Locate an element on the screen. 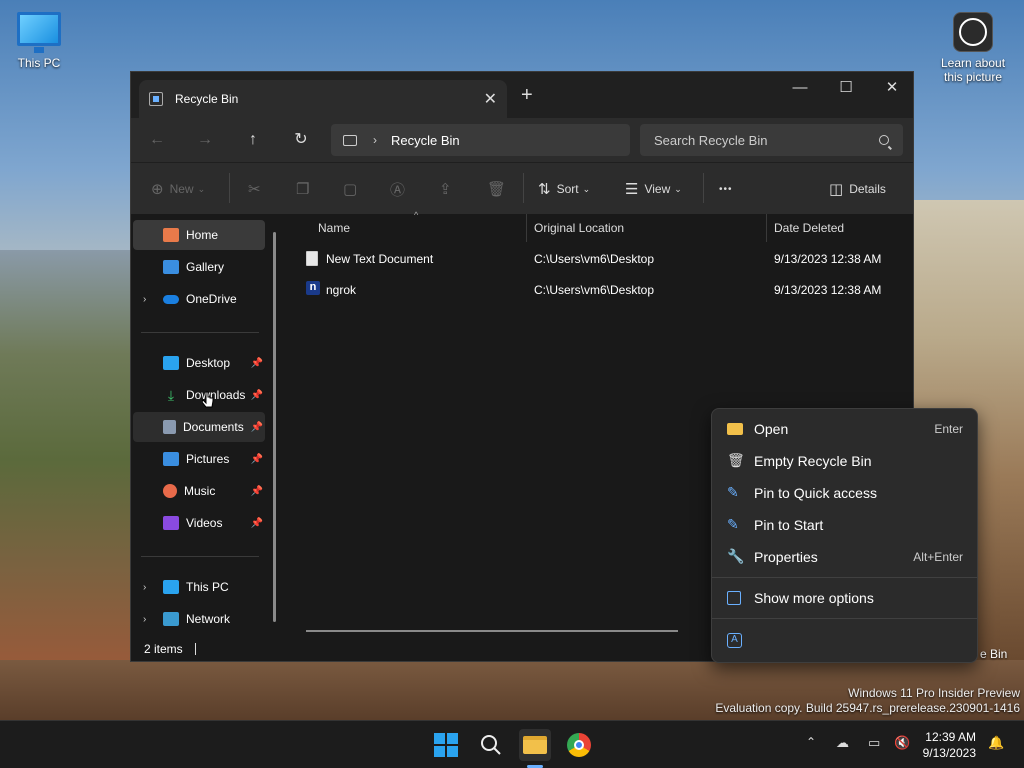 The width and height of the screenshot is (1024, 768). nav-item-downloads: ⤓ Downloads 📌 is located at coordinates (199, 395).